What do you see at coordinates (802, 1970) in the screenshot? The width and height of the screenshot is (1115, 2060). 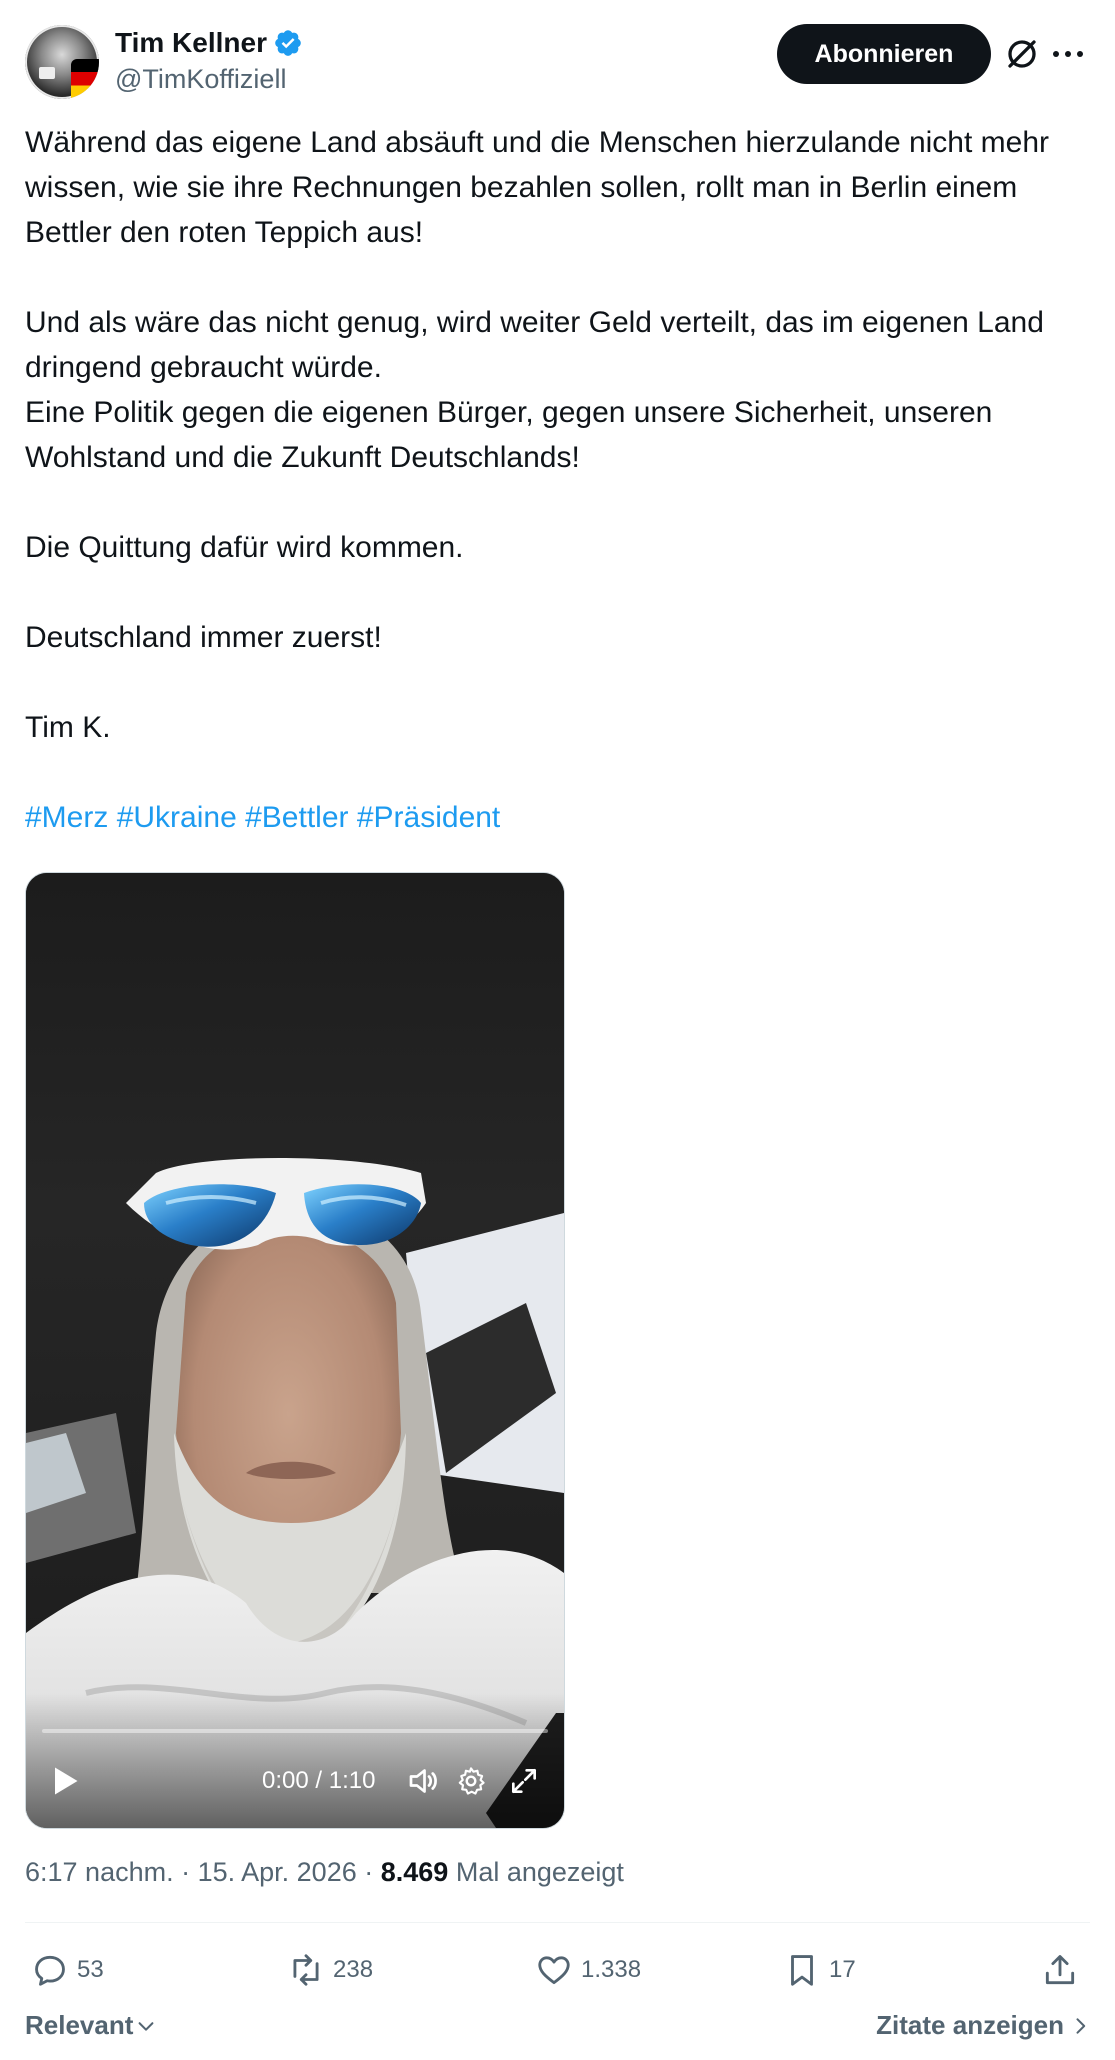 I see `bookmark-icon` at bounding box center [802, 1970].